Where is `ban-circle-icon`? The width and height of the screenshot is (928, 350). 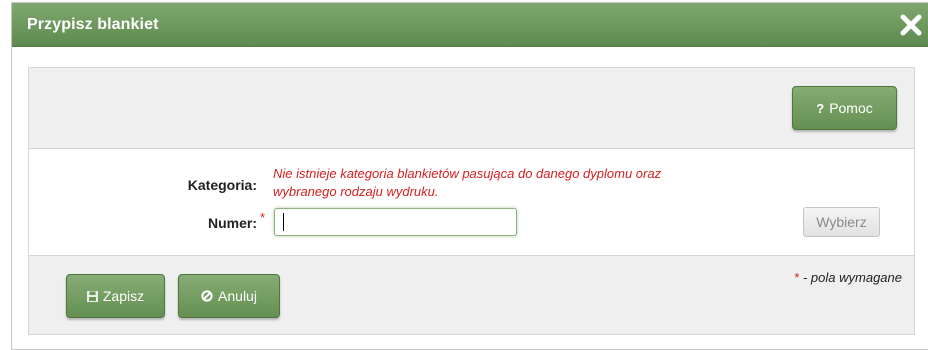 ban-circle-icon is located at coordinates (207, 296).